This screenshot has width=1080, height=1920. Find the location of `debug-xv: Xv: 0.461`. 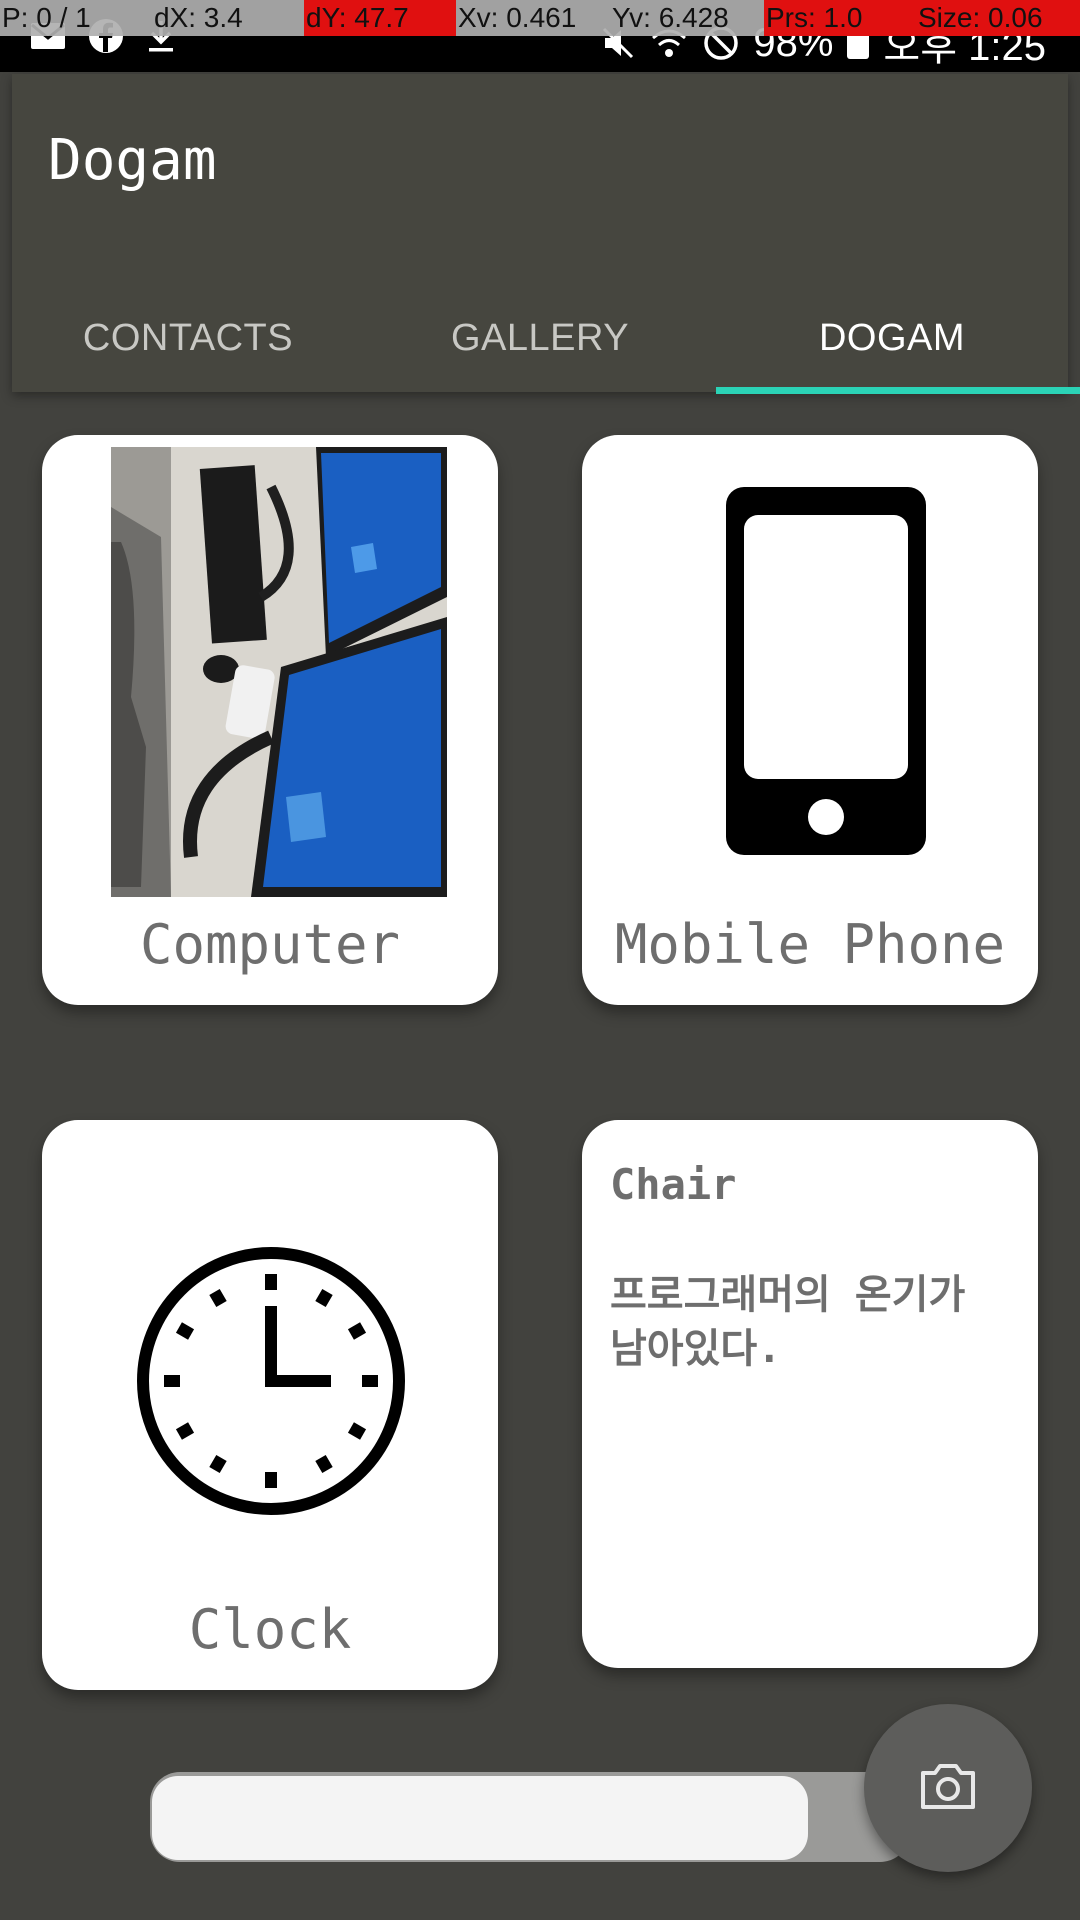

debug-xv: Xv: 0.461 is located at coordinates (517, 17).